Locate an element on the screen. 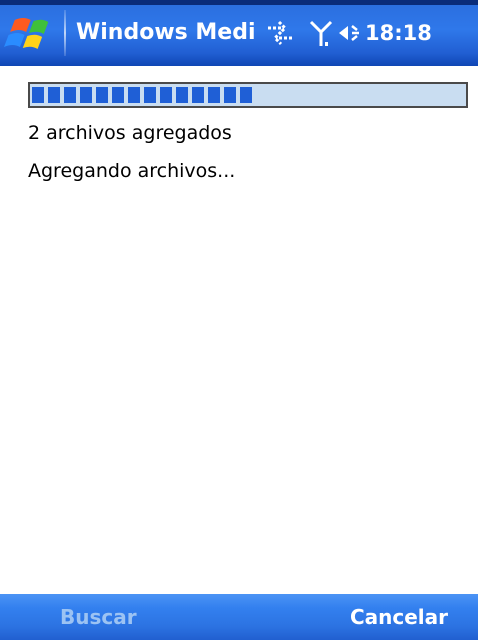  window-title: Windows Medi is located at coordinates (166, 33).